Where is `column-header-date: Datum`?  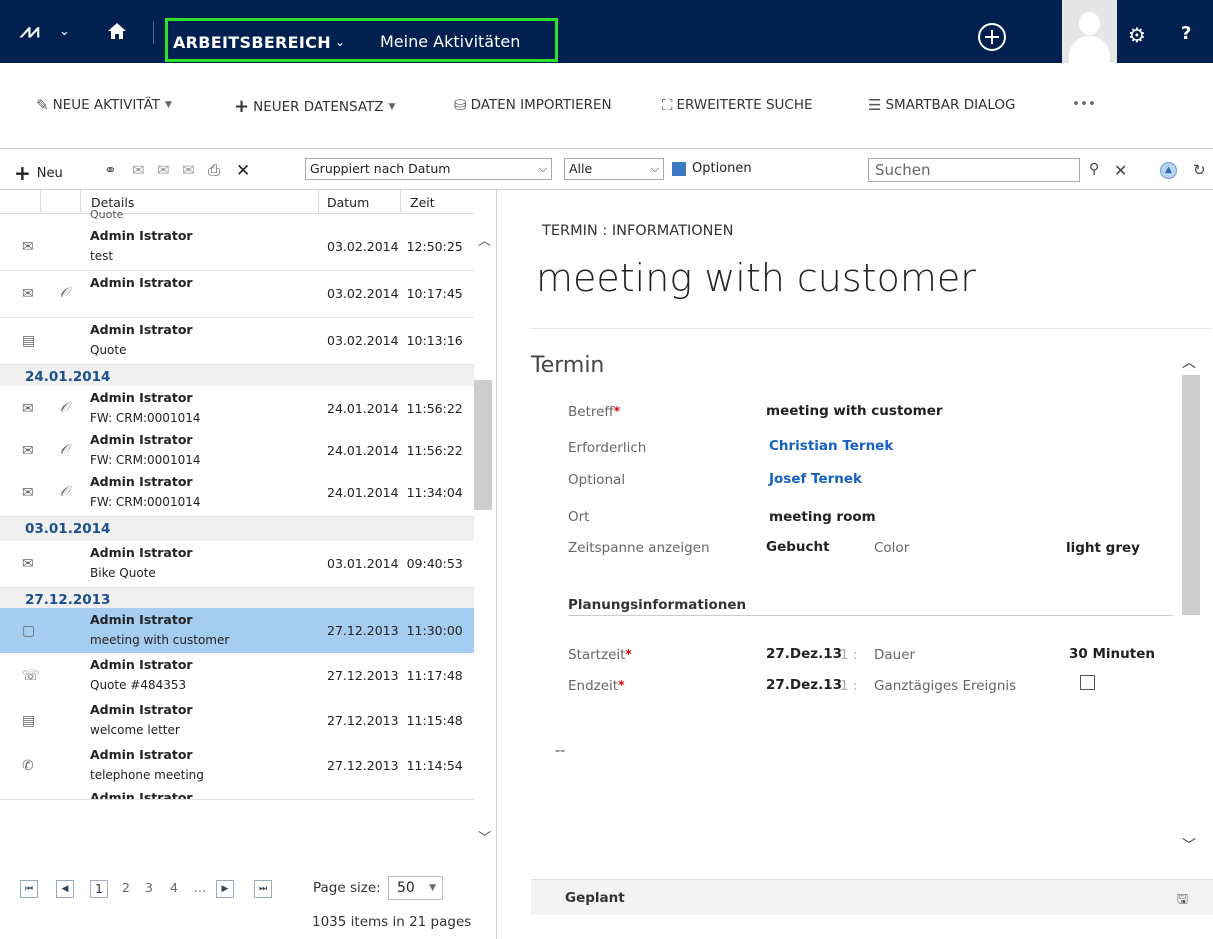 column-header-date: Datum is located at coordinates (348, 202).